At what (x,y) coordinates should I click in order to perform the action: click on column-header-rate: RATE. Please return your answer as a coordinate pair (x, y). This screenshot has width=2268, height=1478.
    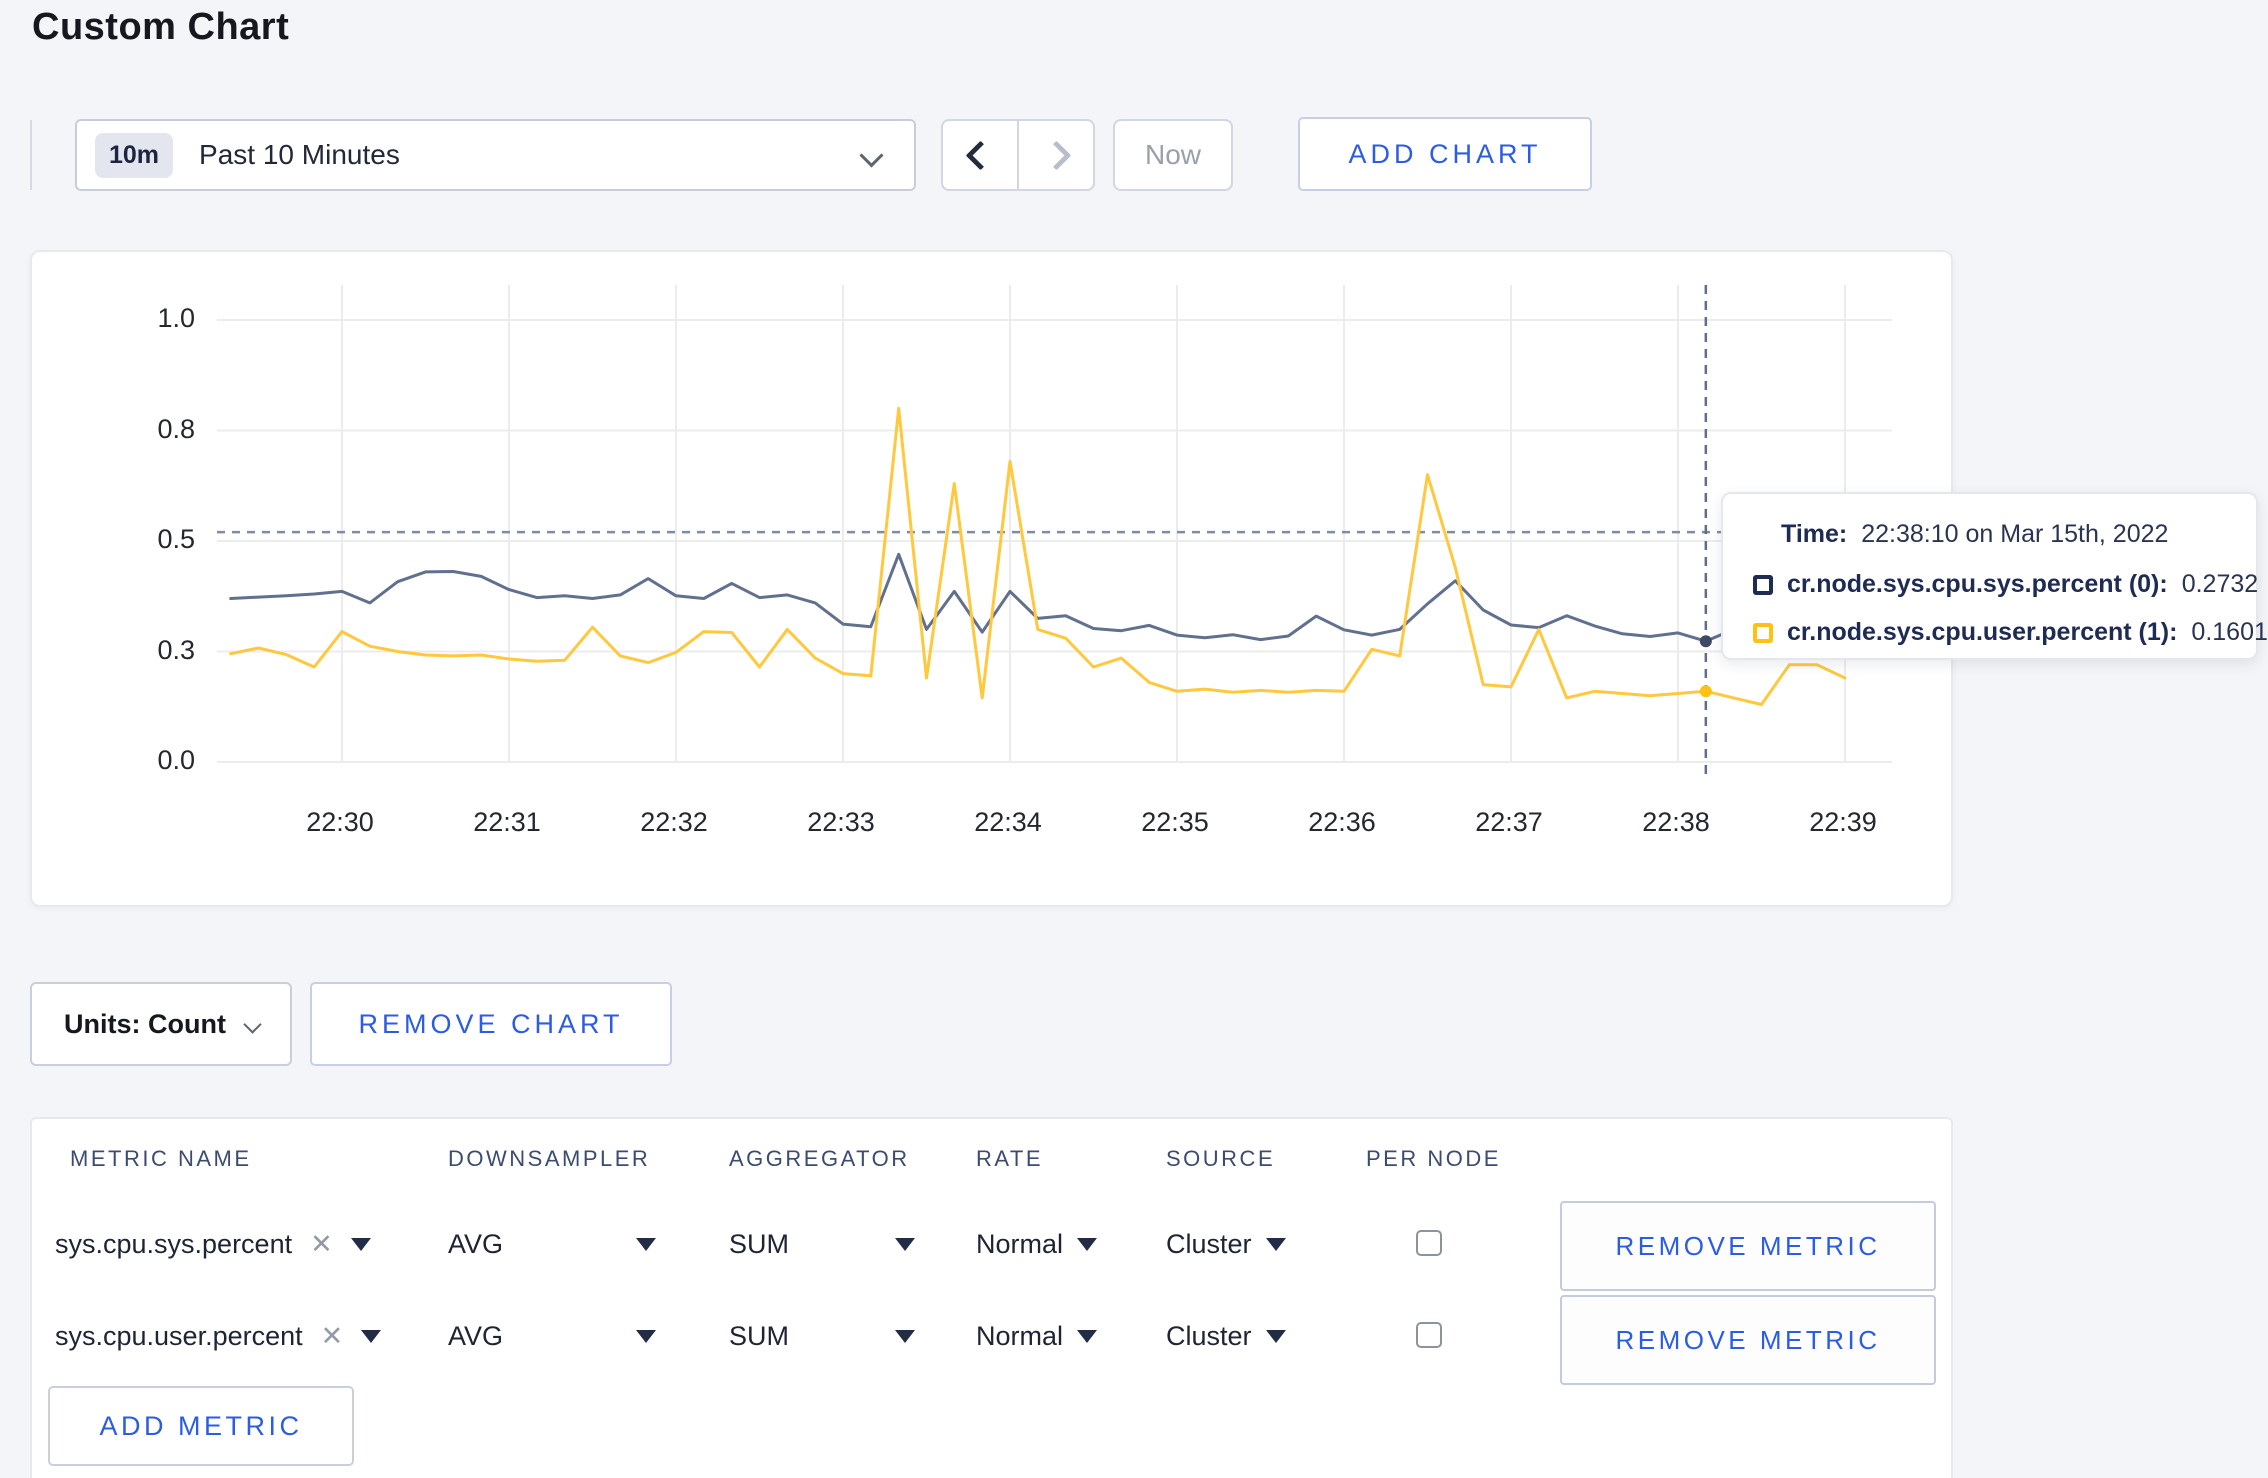
    Looking at the image, I should click on (1010, 1158).